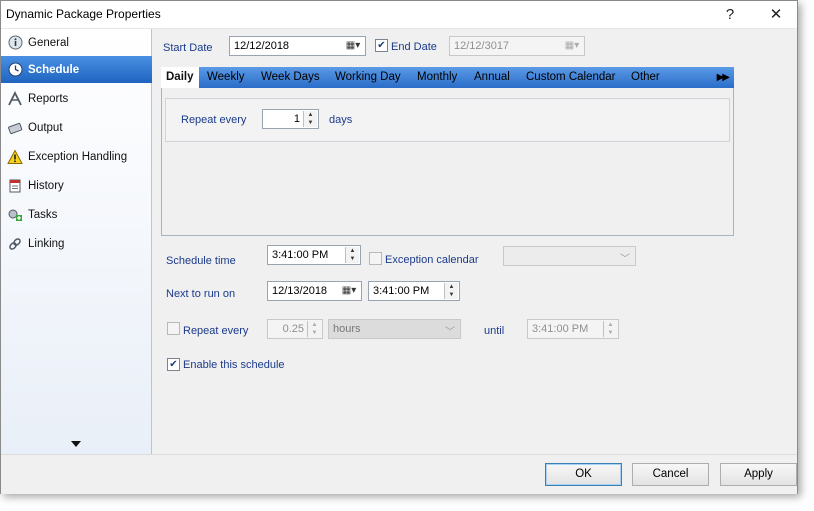  I want to click on sidebar-item-label: Tasks, so click(43, 214).